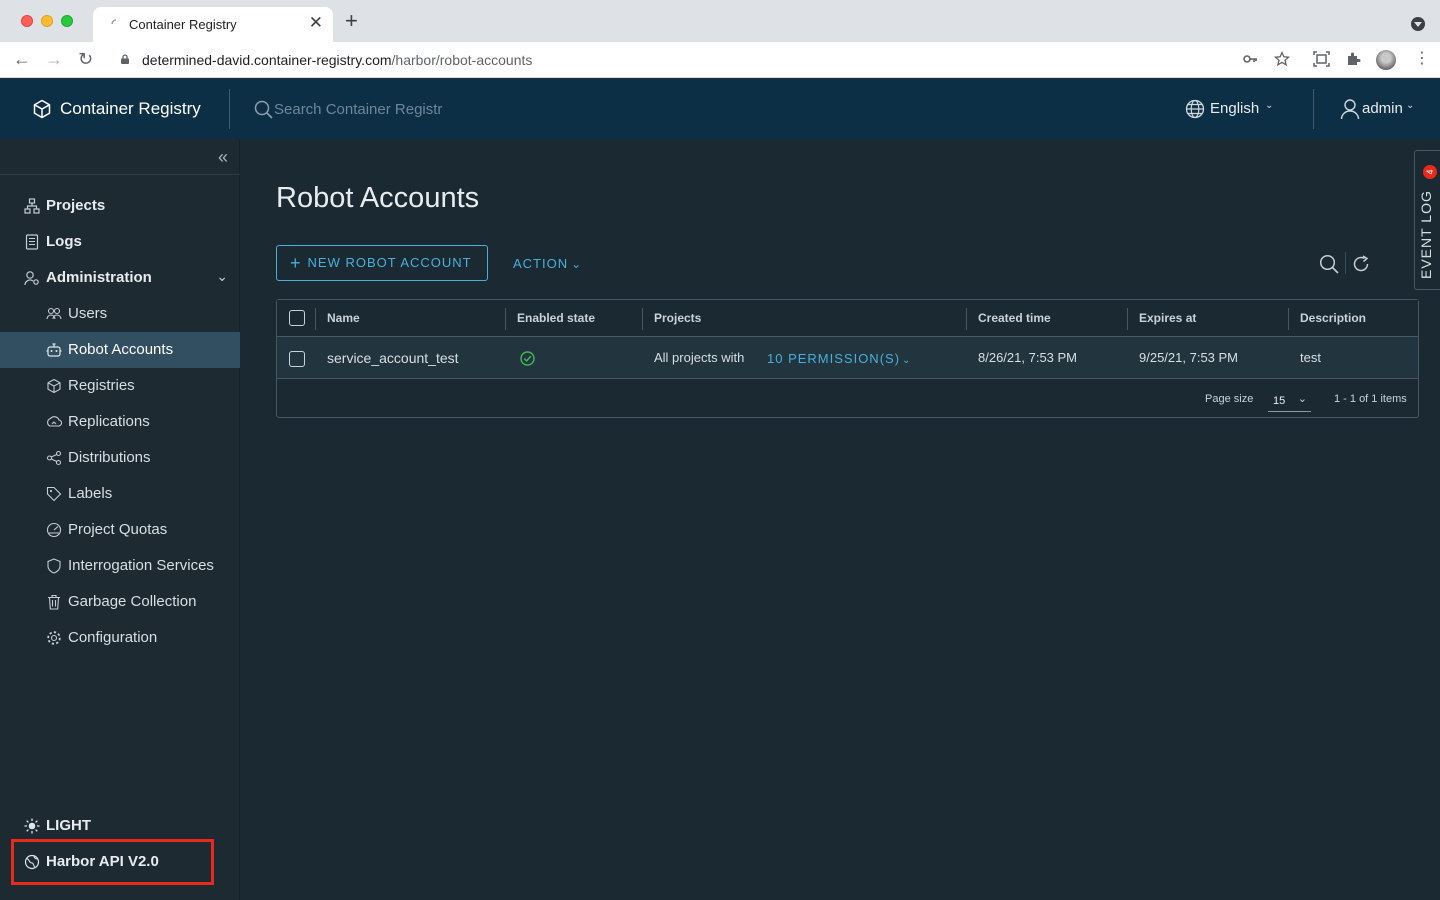  What do you see at coordinates (27, 21) in the screenshot?
I see `close-window-button` at bounding box center [27, 21].